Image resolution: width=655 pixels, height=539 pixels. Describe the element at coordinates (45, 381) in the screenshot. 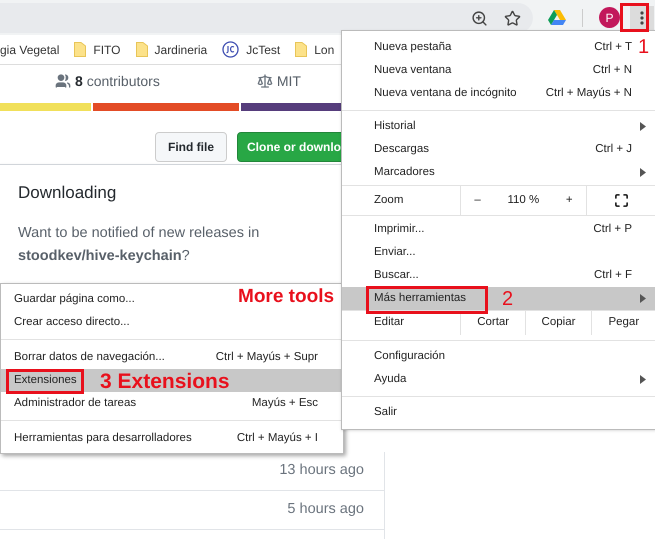

I see `menu-item: Extensiones` at that location.